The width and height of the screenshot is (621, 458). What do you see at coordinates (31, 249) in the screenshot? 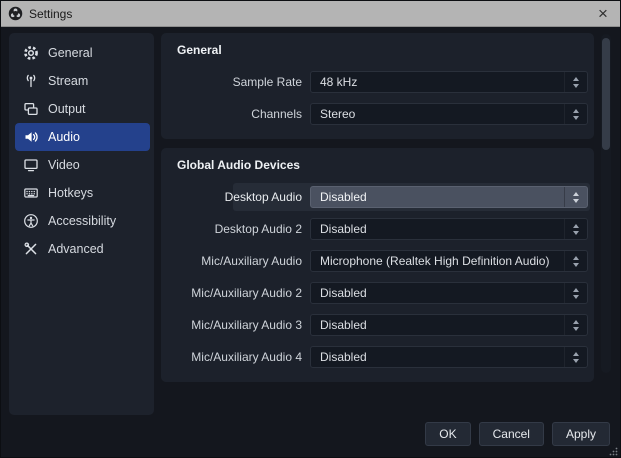
I see `advanced-icon` at bounding box center [31, 249].